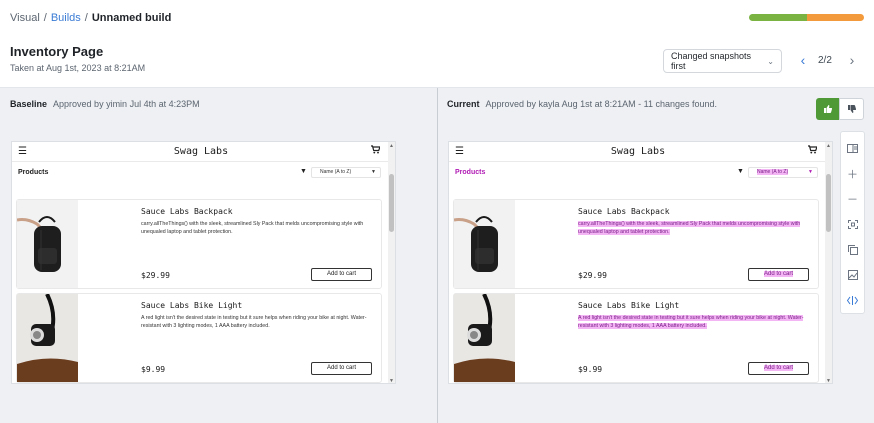 The width and height of the screenshot is (874, 423). Describe the element at coordinates (825, 60) in the screenshot. I see `snapshot-pager: 2/2` at that location.